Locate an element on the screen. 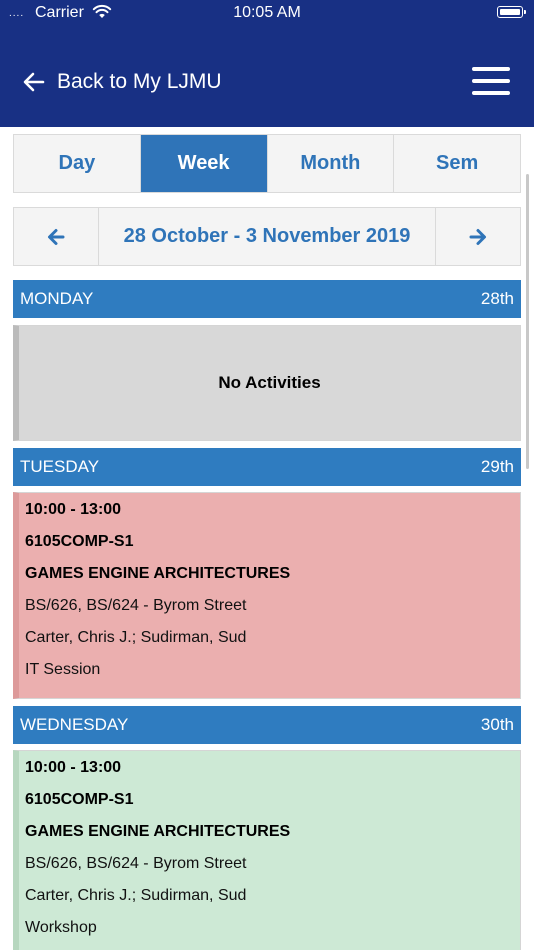 The height and width of the screenshot is (950, 534). day-header-monday: MONDAY 28th is located at coordinates (267, 299).